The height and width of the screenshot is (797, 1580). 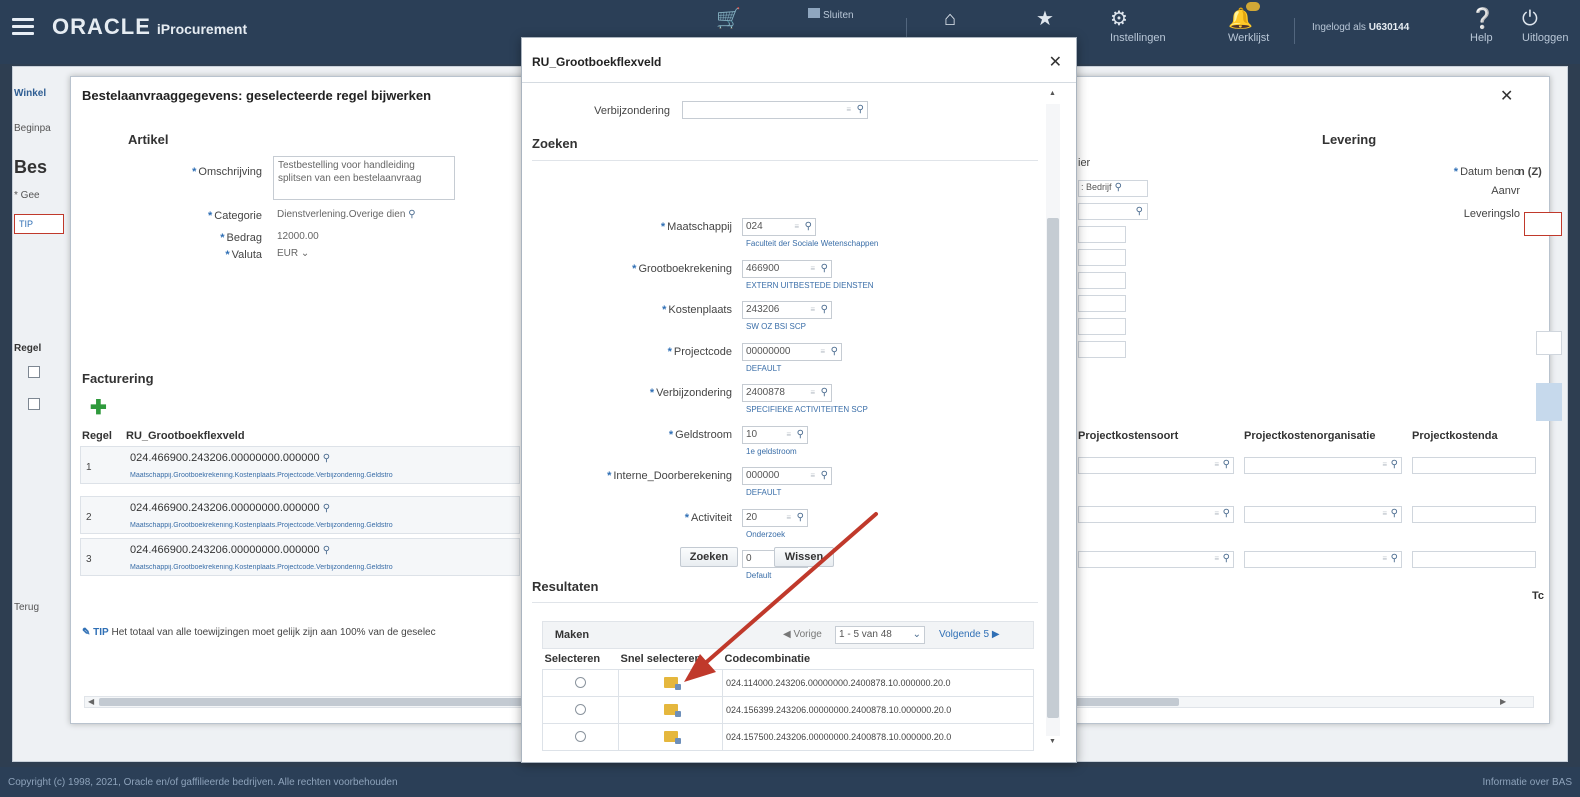 What do you see at coordinates (1545, 25) in the screenshot?
I see `logout-button: ⏻ Uitloggen` at bounding box center [1545, 25].